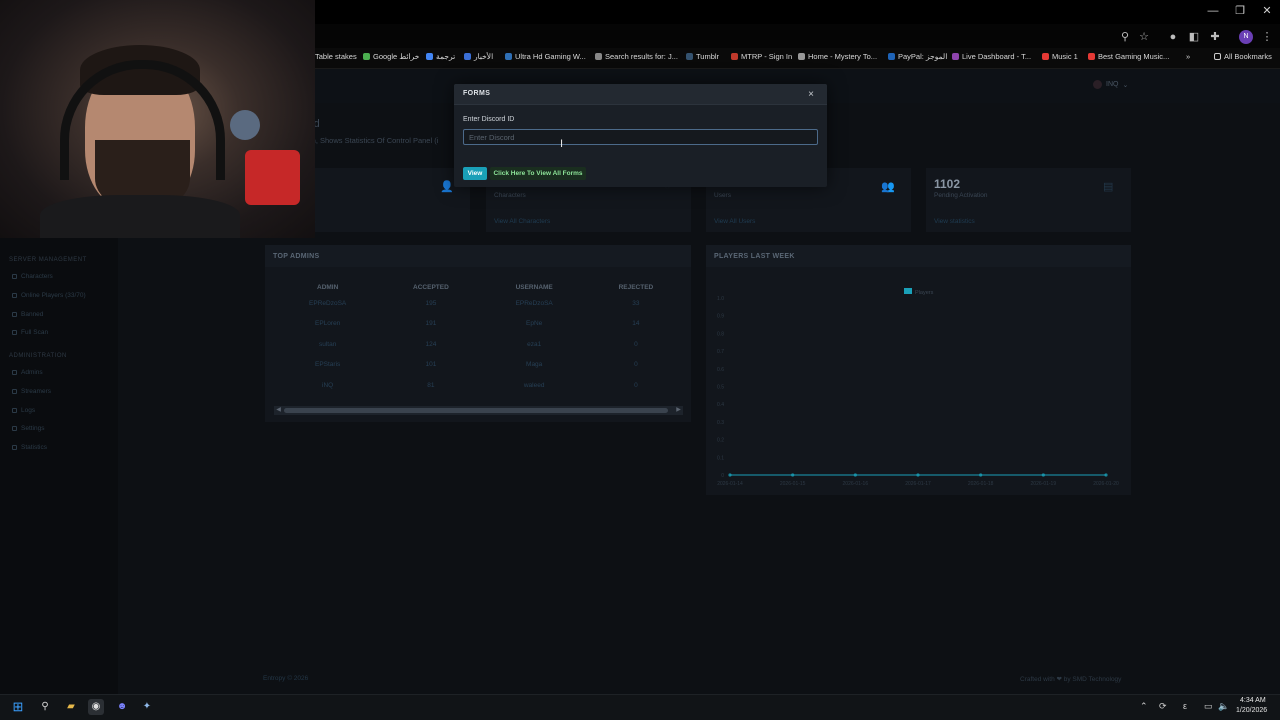  Describe the element at coordinates (328, 385) in the screenshot. I see `table-cell: iNQ` at that location.